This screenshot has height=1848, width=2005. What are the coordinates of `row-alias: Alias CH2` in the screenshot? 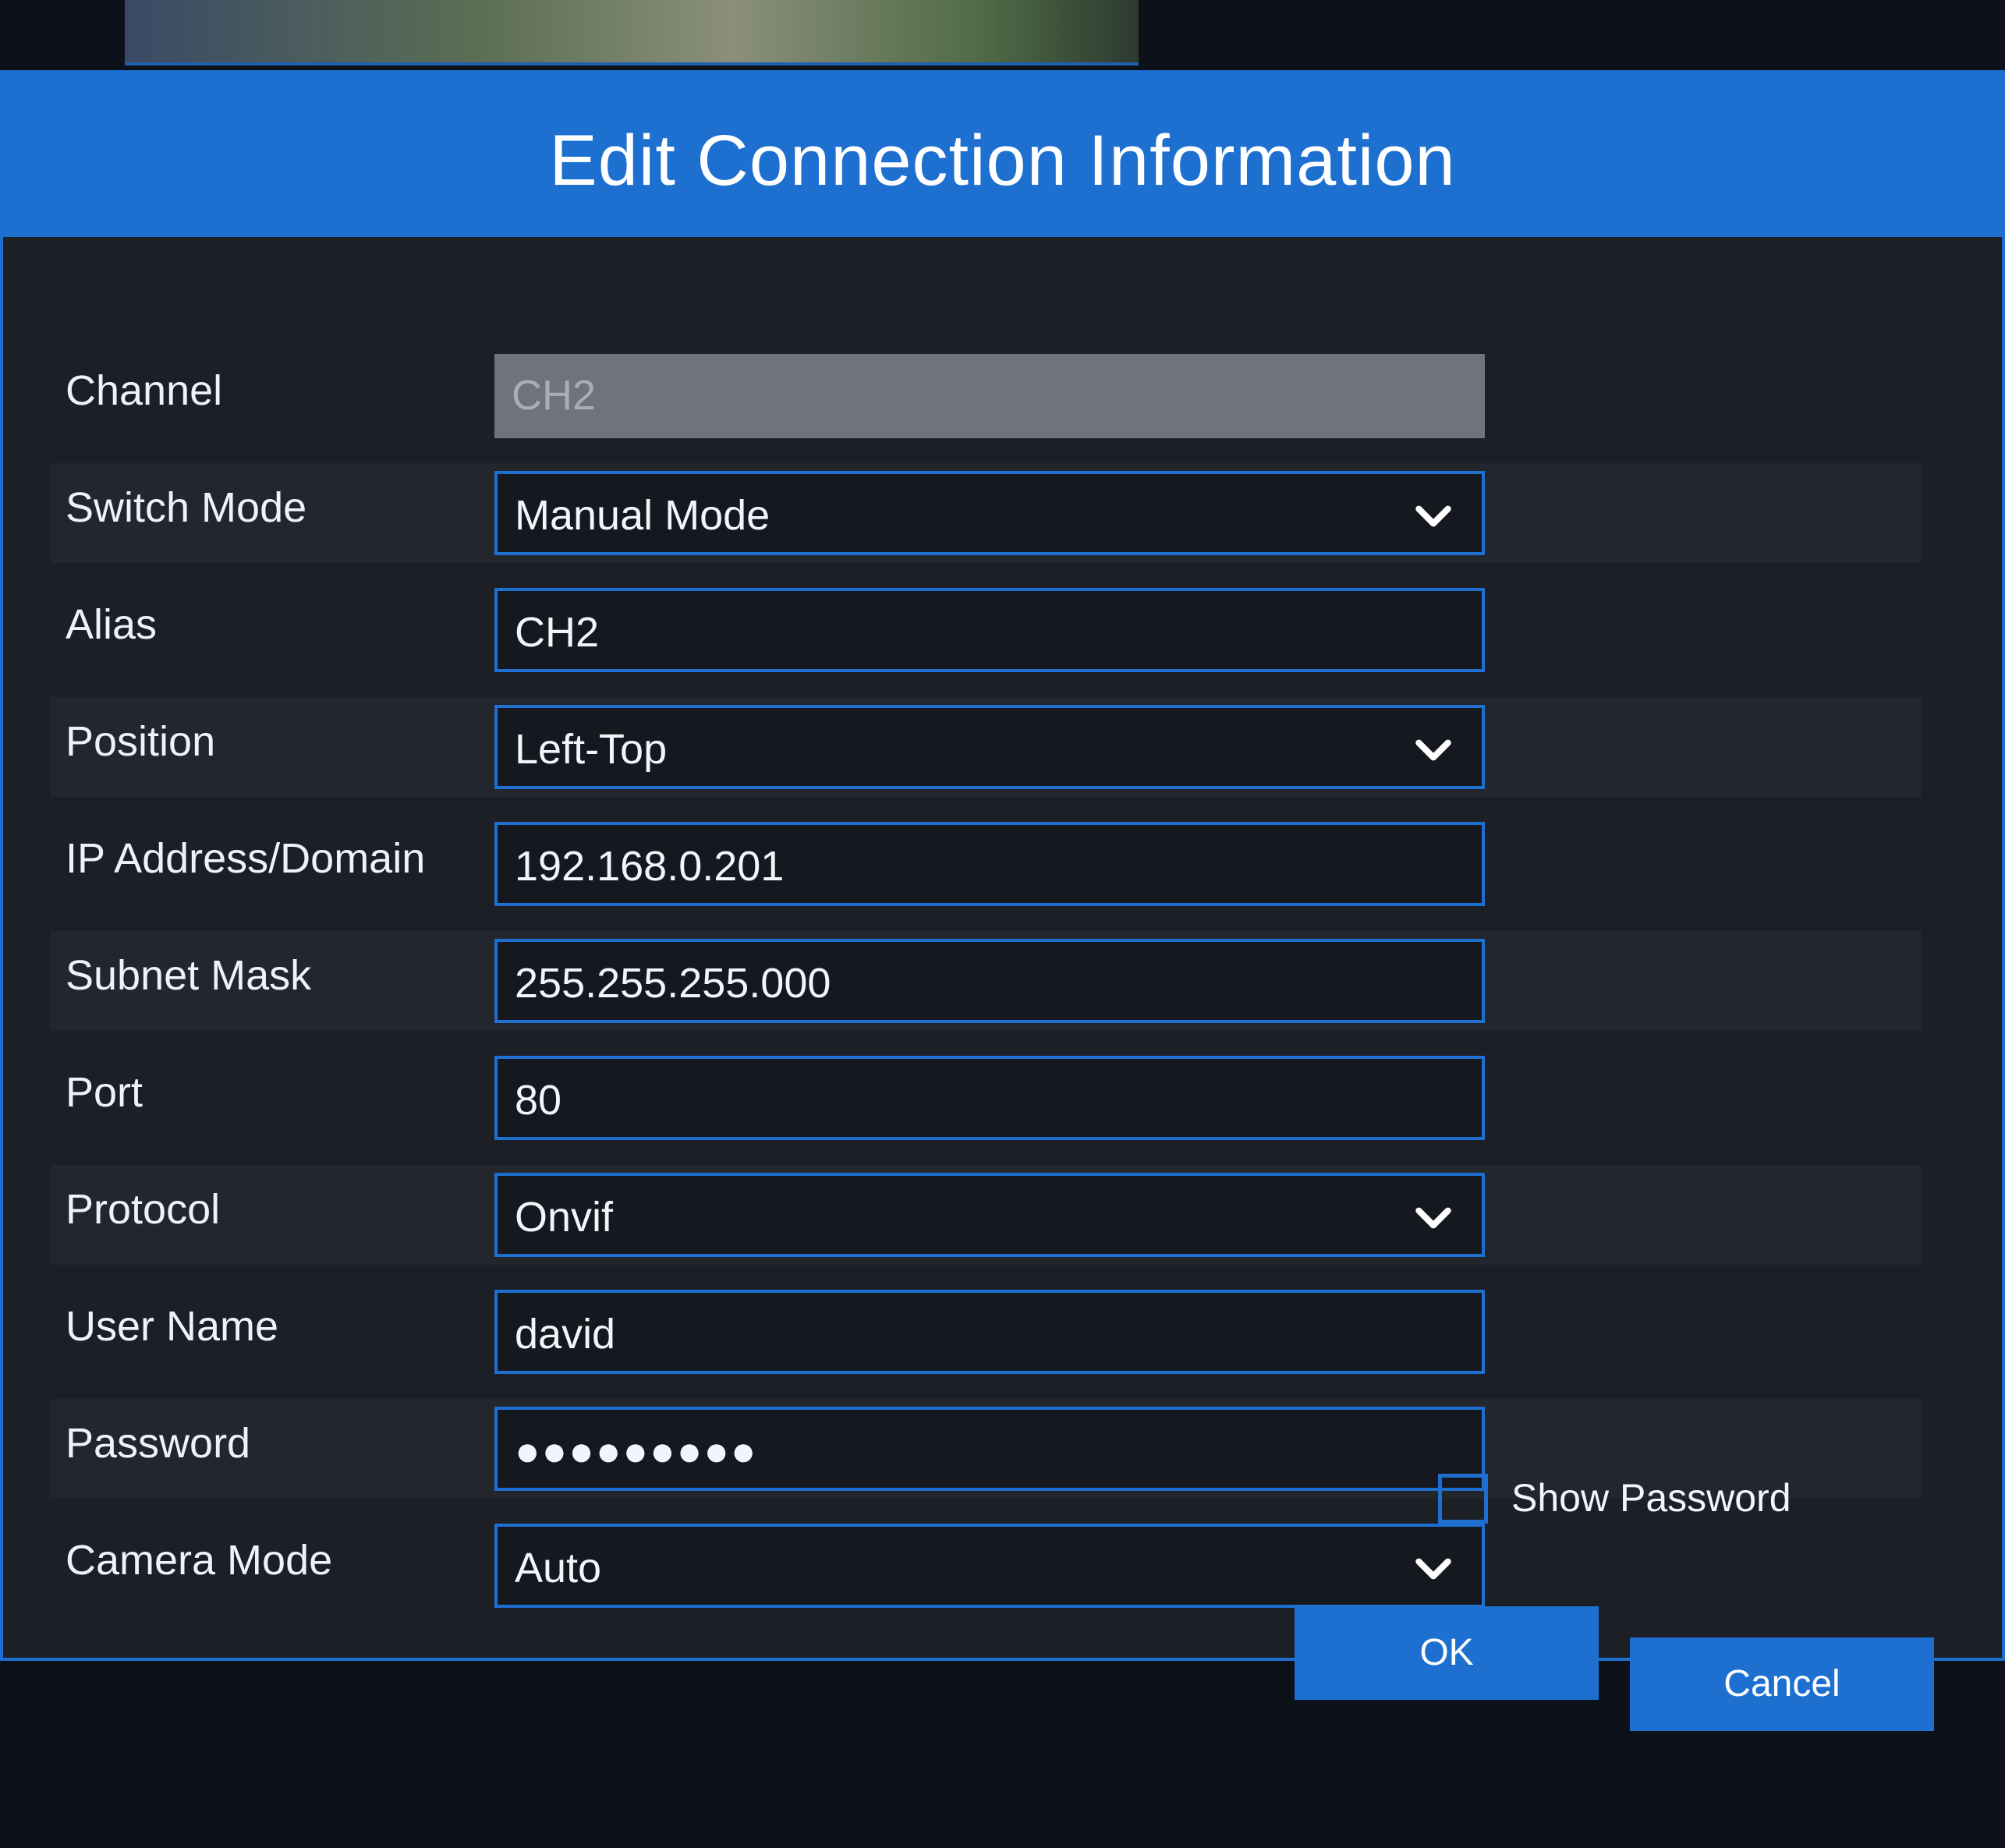 It's located at (986, 630).